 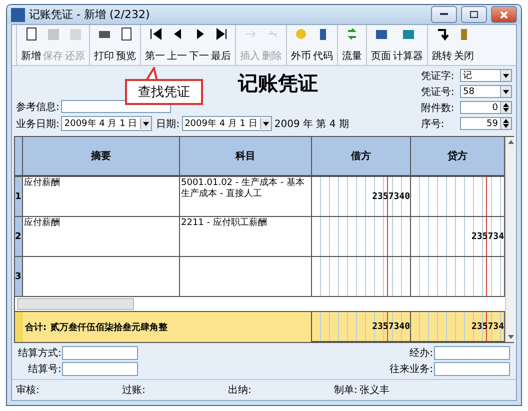 What do you see at coordinates (411, 369) in the screenshot?
I see `field-label: 往来业务:` at bounding box center [411, 369].